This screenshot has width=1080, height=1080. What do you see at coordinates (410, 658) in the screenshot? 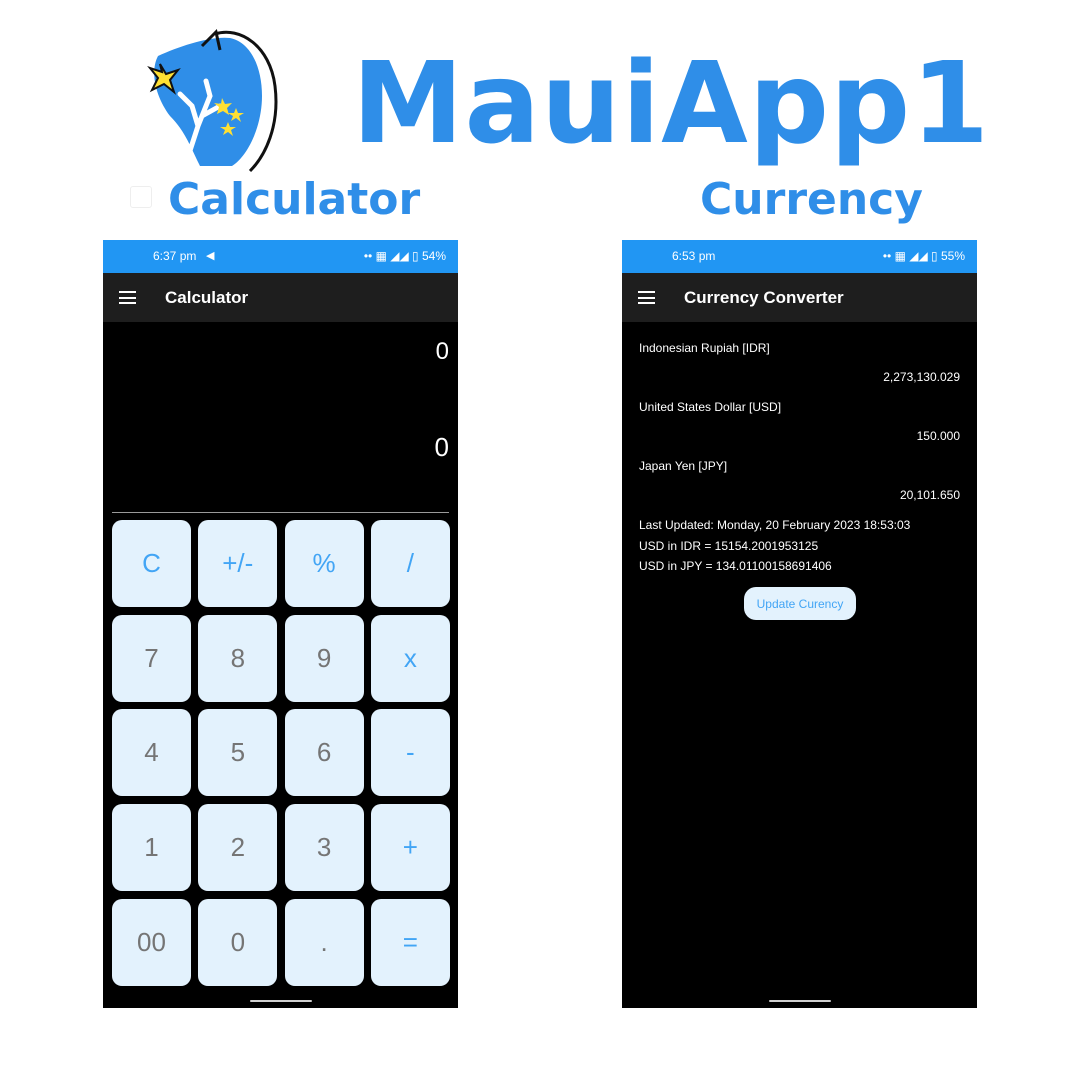
I see `calc-key-button: x` at bounding box center [410, 658].